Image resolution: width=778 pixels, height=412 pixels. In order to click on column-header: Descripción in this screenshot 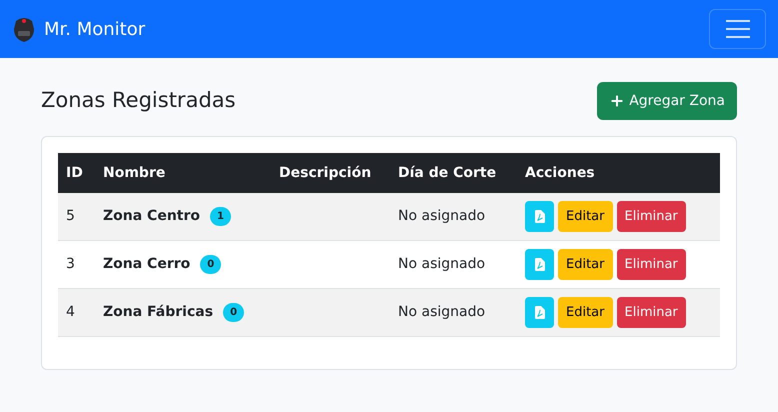, I will do `click(325, 172)`.